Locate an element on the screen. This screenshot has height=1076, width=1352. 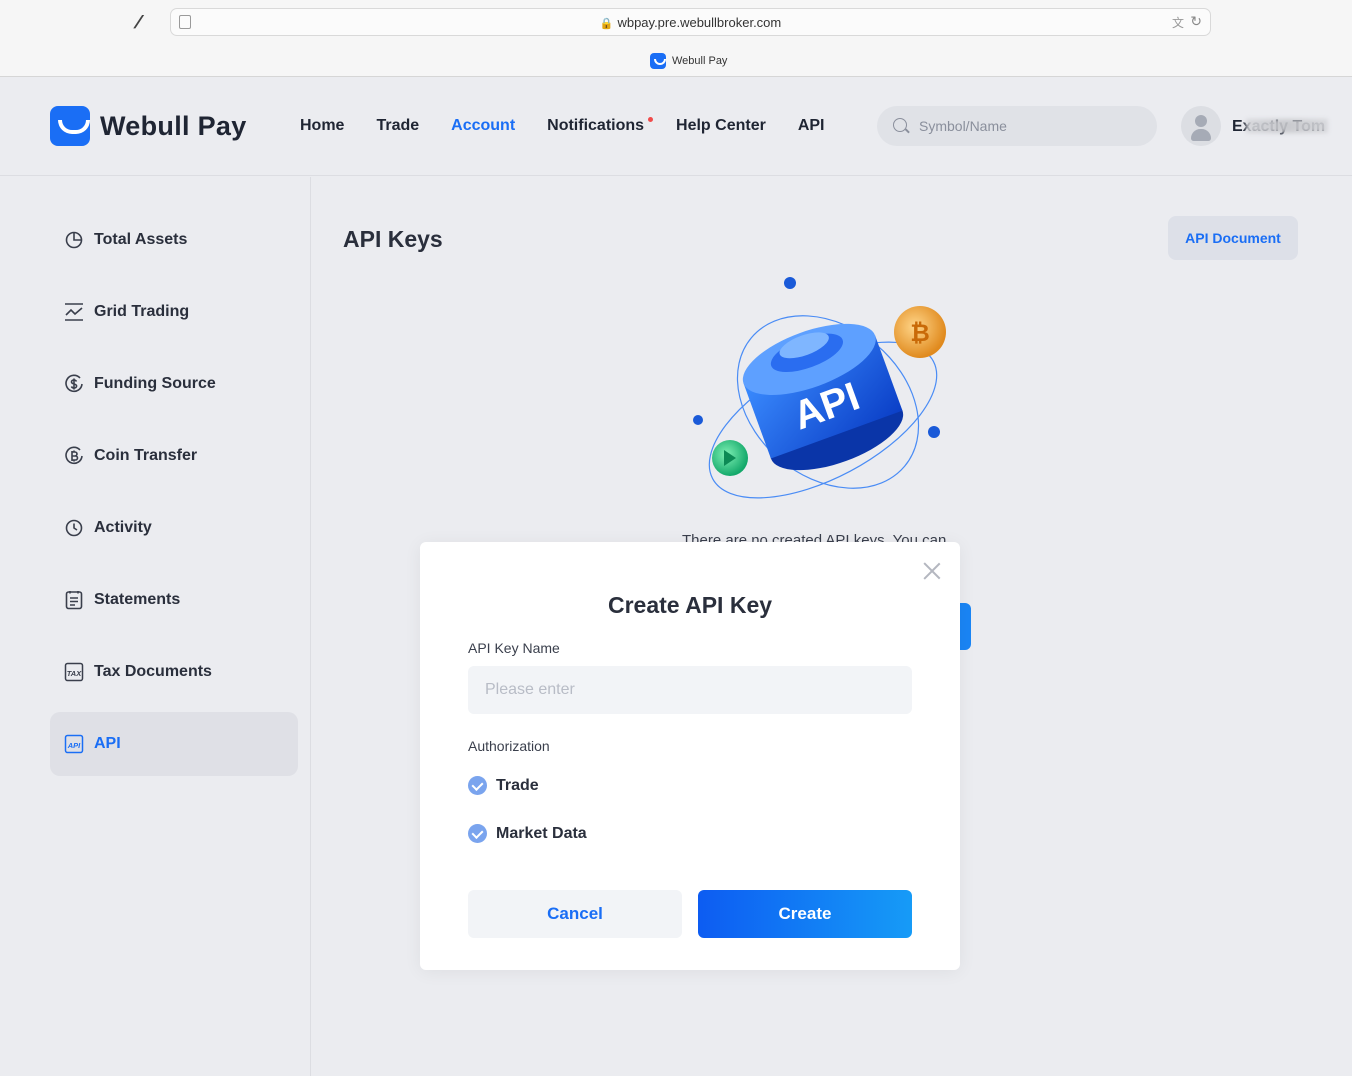
nav-account: Account is located at coordinates (483, 126).